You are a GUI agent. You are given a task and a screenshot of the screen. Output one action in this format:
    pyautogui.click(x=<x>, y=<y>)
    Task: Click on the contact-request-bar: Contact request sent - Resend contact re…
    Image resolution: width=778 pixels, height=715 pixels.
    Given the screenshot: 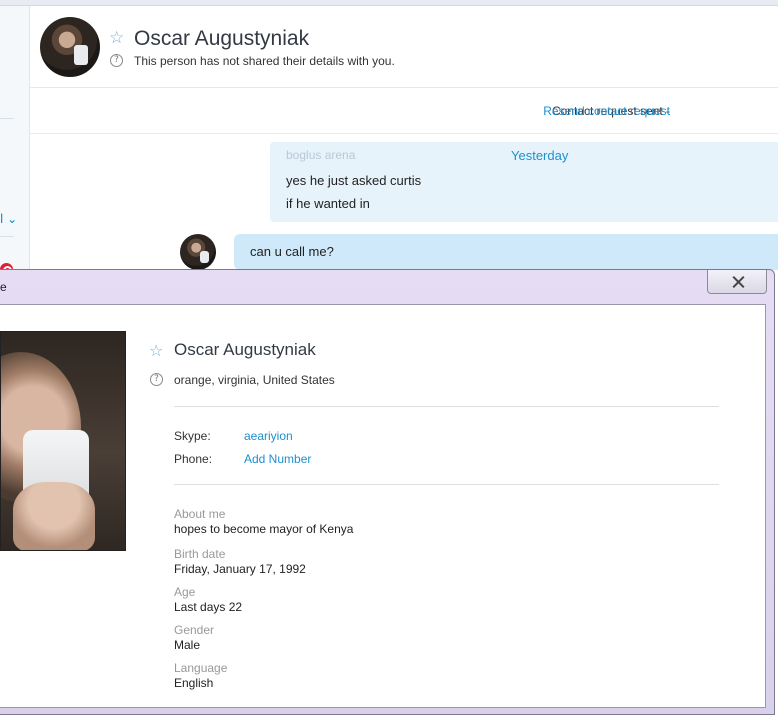 What is the action you would take?
    pyautogui.click(x=404, y=111)
    